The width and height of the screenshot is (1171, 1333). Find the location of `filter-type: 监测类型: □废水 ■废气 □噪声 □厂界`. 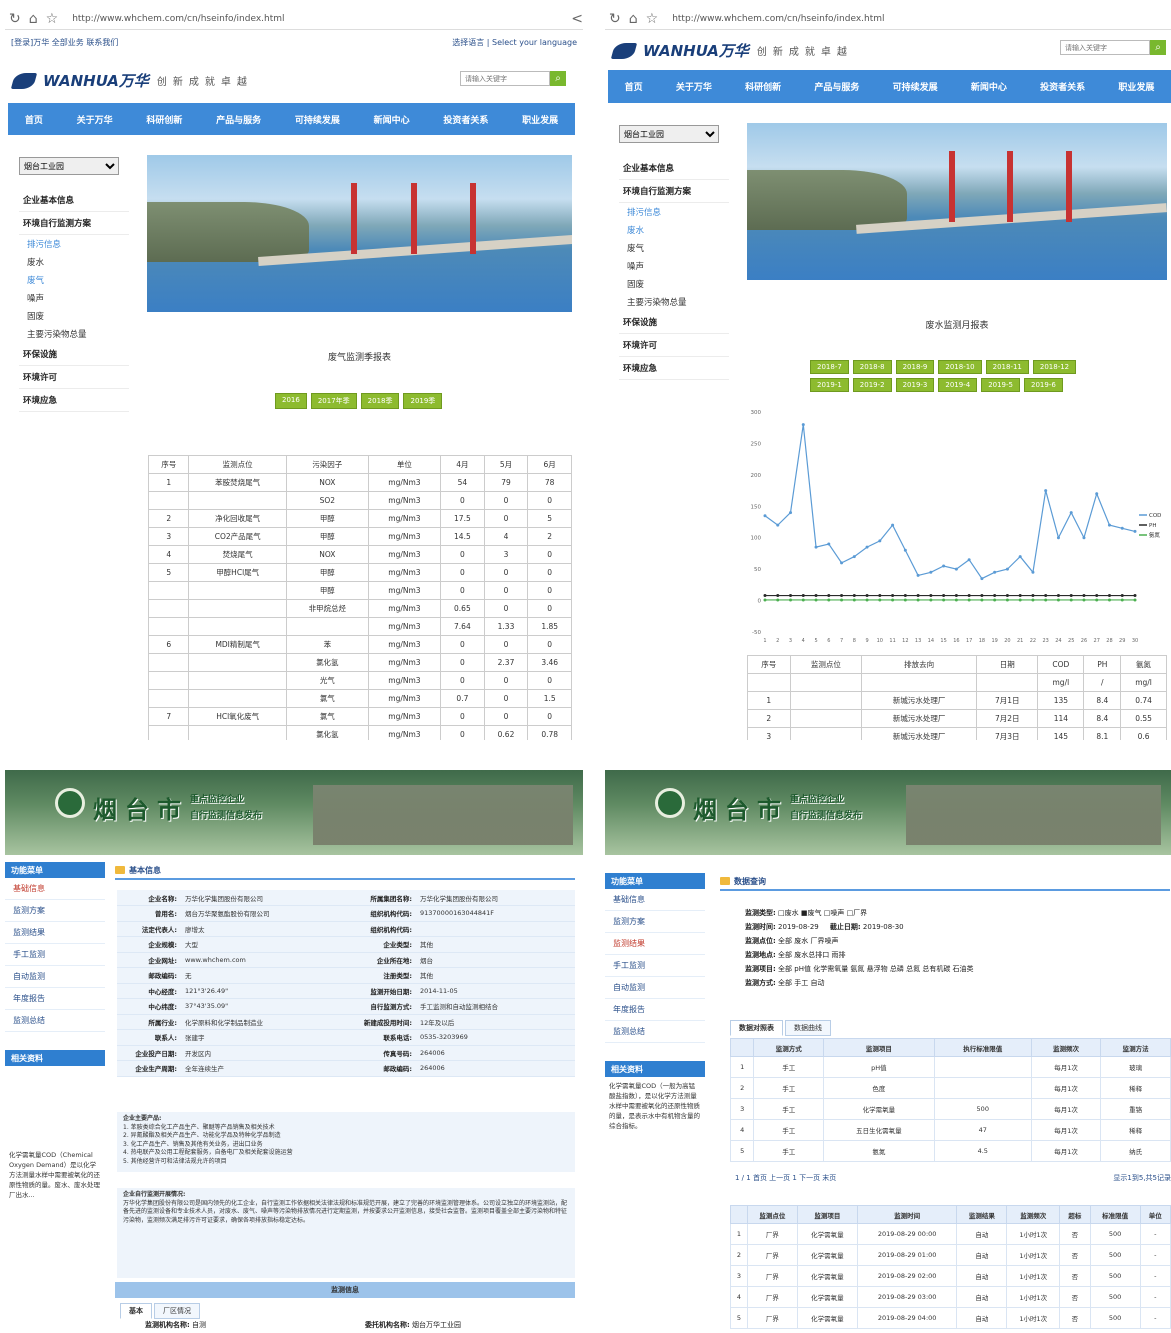

filter-type: 监测类型: □废水 ■废气 □噪声 □厂界 is located at coordinates (955, 913).